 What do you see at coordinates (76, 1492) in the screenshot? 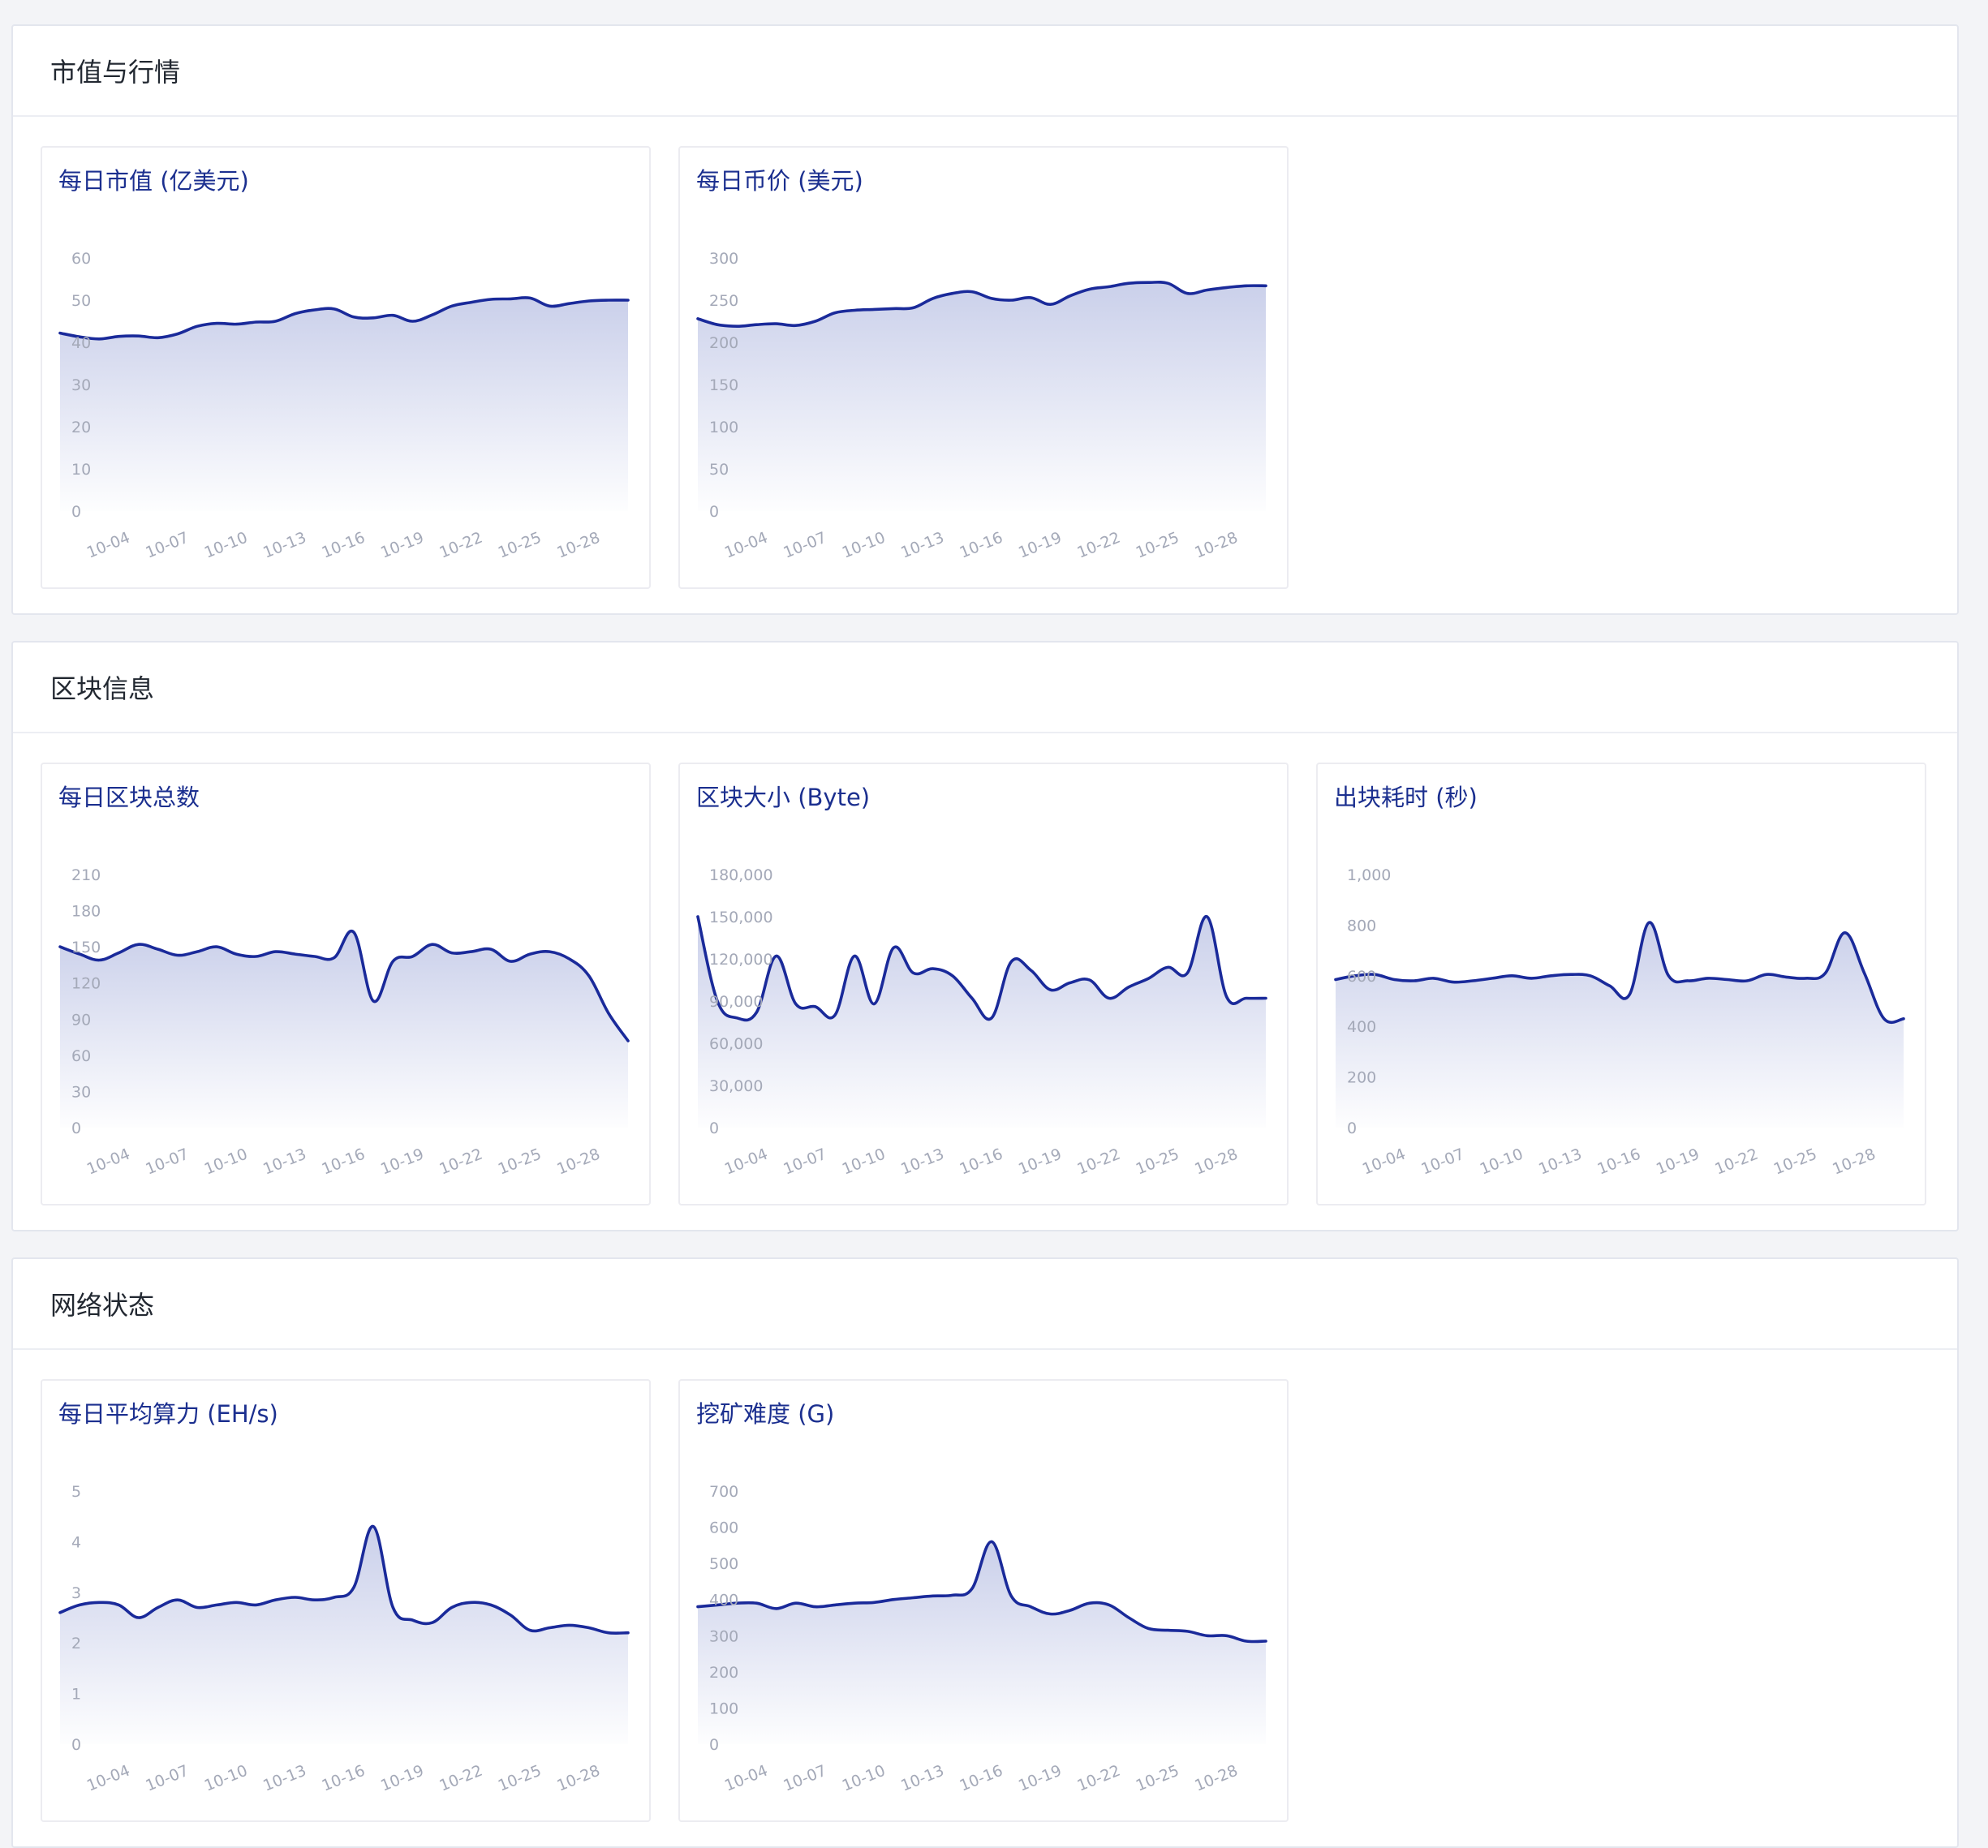
I see `y-tick-label: 5` at bounding box center [76, 1492].